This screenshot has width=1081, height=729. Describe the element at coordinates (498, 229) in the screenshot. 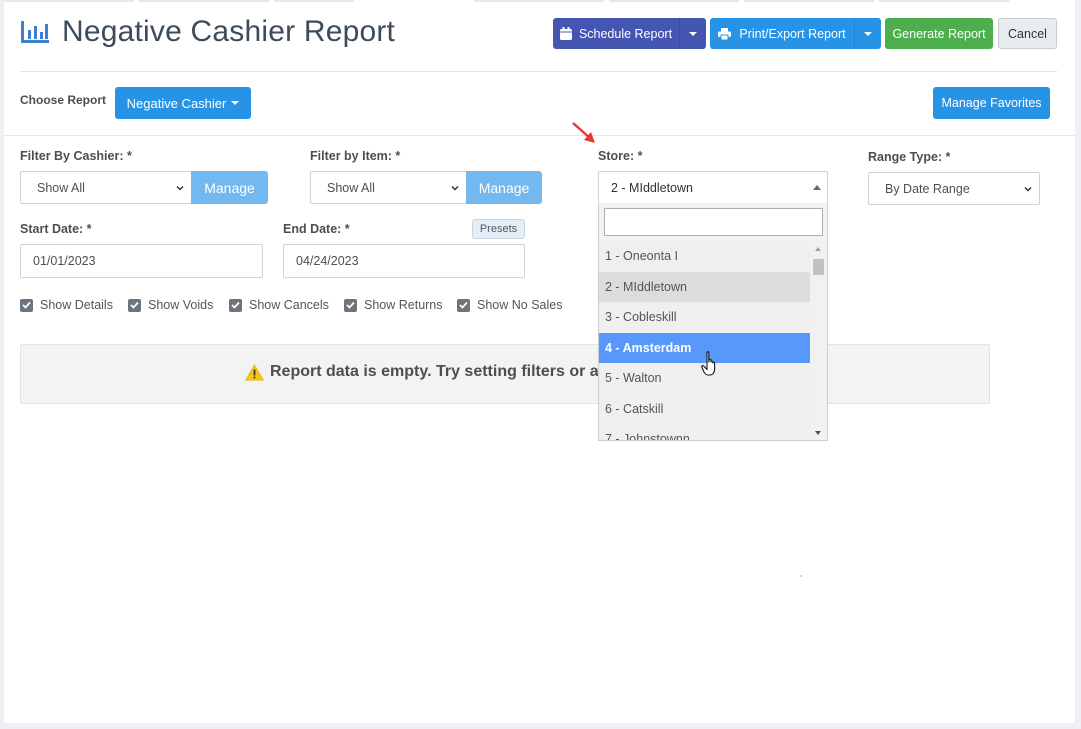

I see `presets-button: Presets` at that location.